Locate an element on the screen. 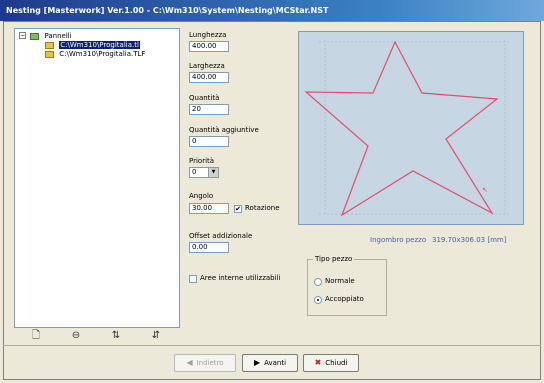  collapse-icon: − is located at coordinates (22, 35).